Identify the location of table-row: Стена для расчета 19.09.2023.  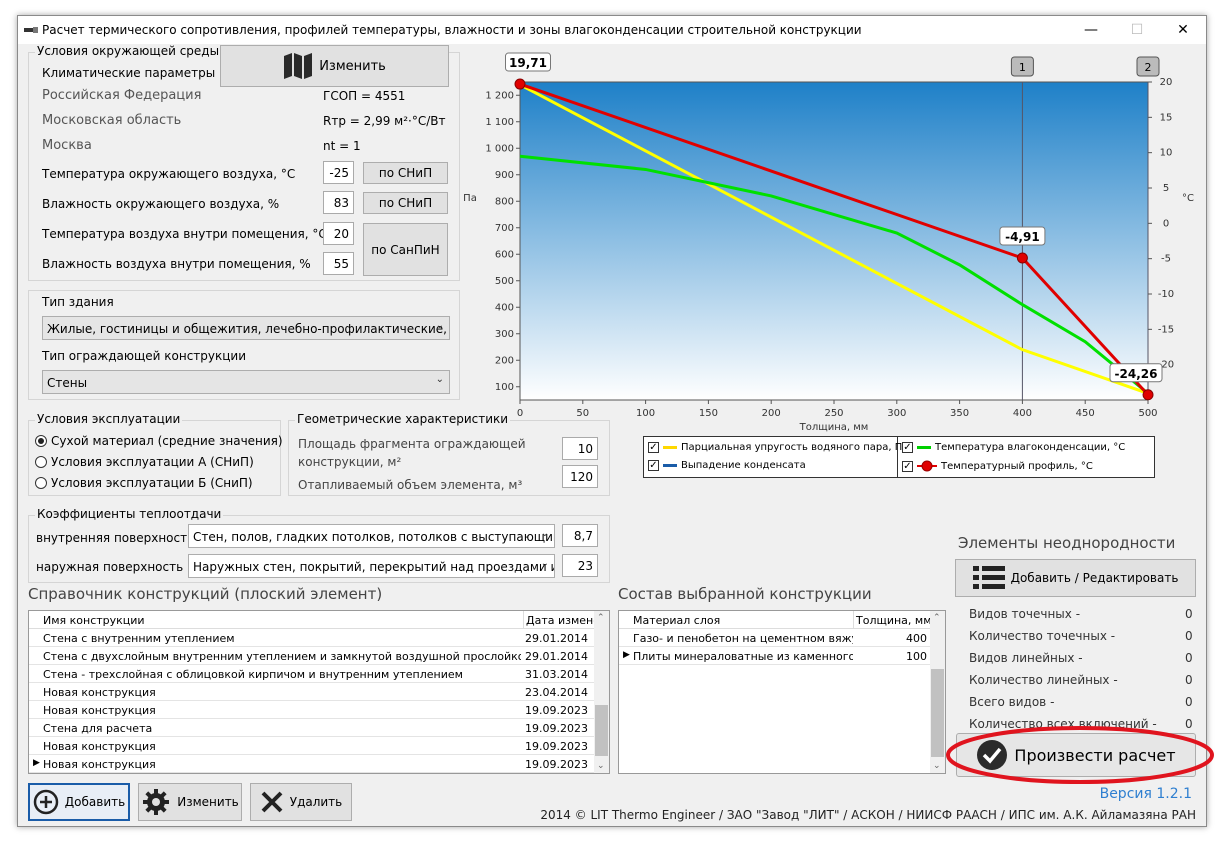
(312, 728).